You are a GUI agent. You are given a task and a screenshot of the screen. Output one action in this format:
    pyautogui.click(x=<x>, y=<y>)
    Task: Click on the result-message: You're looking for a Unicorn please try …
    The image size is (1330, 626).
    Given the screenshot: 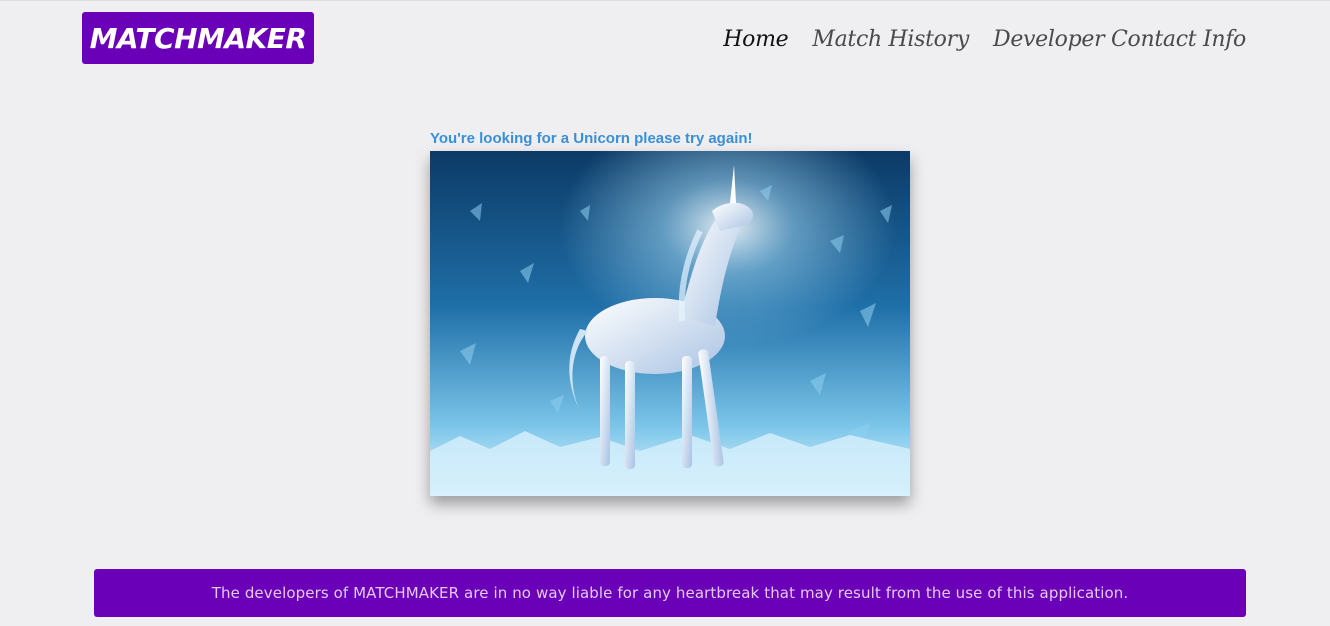 What is the action you would take?
    pyautogui.click(x=591, y=138)
    